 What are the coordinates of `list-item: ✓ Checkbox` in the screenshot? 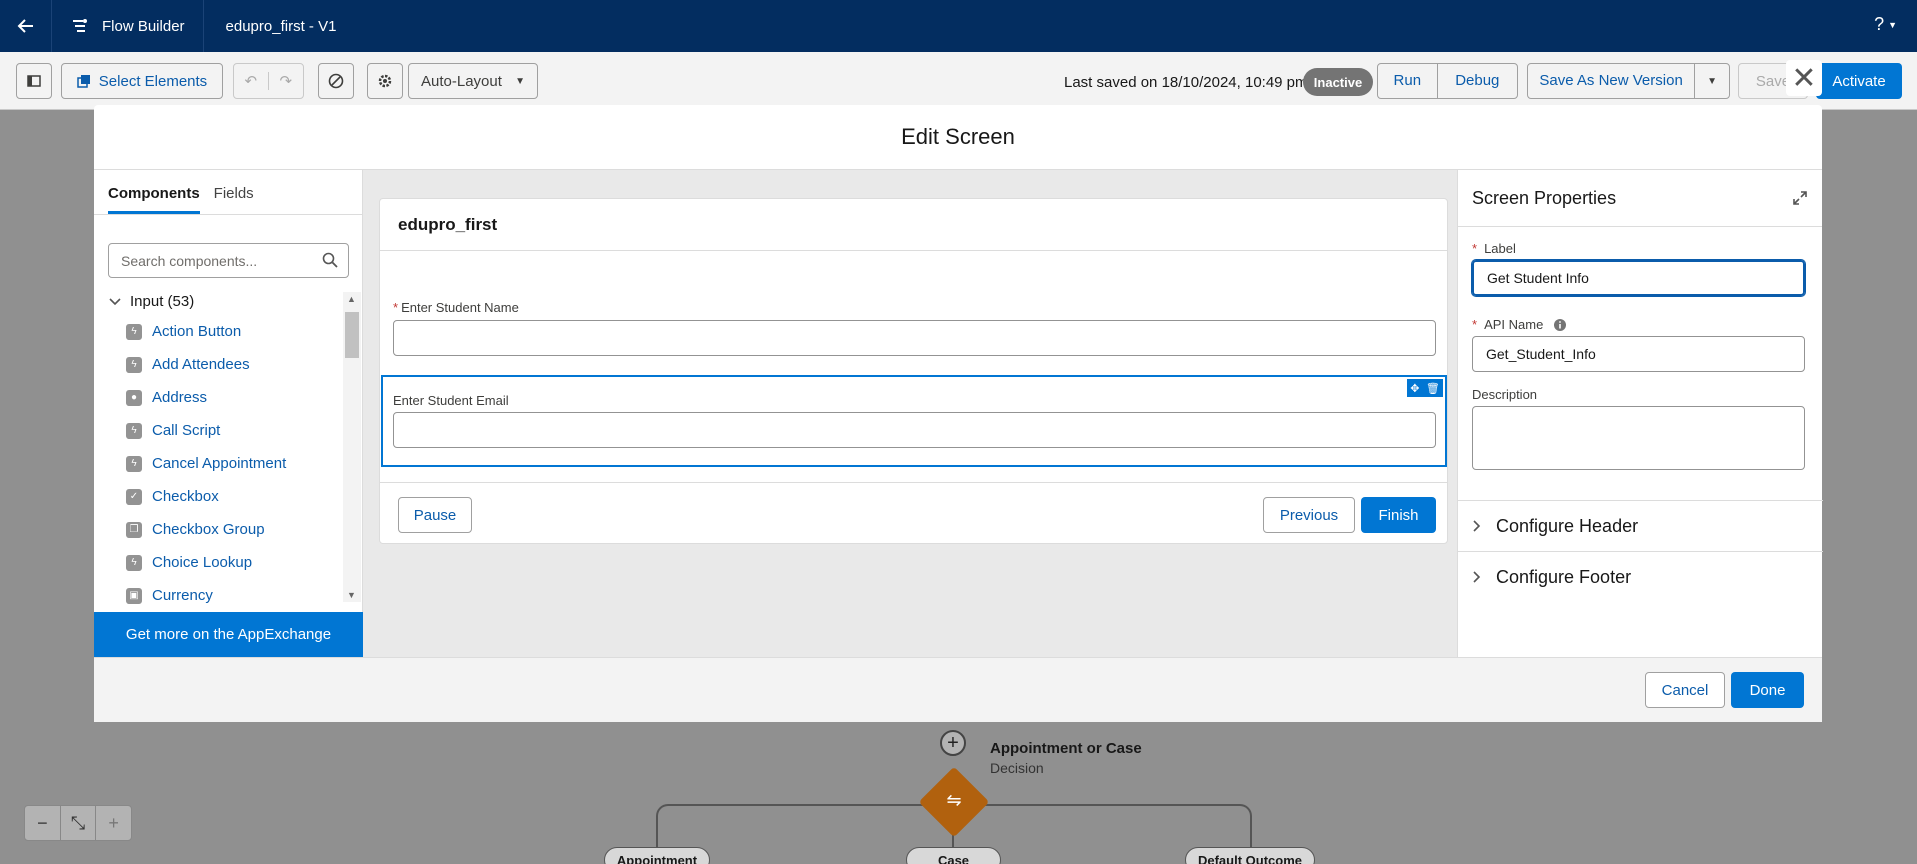 It's located at (206, 496).